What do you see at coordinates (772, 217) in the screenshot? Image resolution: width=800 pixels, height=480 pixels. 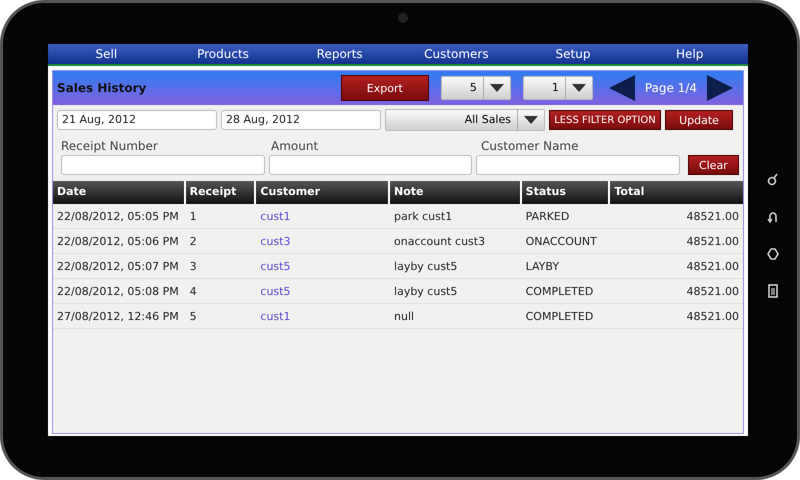 I see `back-icon` at bounding box center [772, 217].